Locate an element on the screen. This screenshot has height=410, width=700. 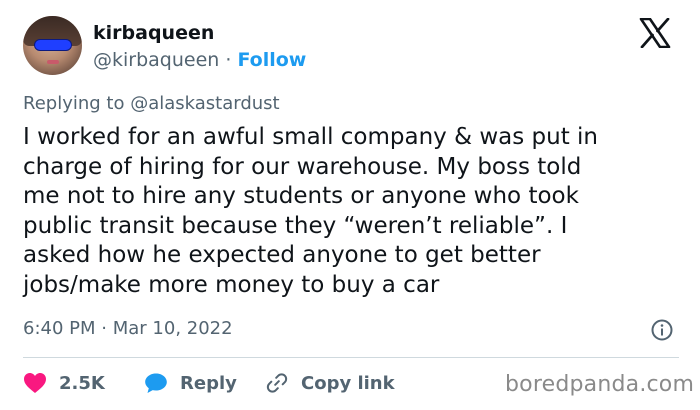
reply-button: Reply is located at coordinates (190, 383).